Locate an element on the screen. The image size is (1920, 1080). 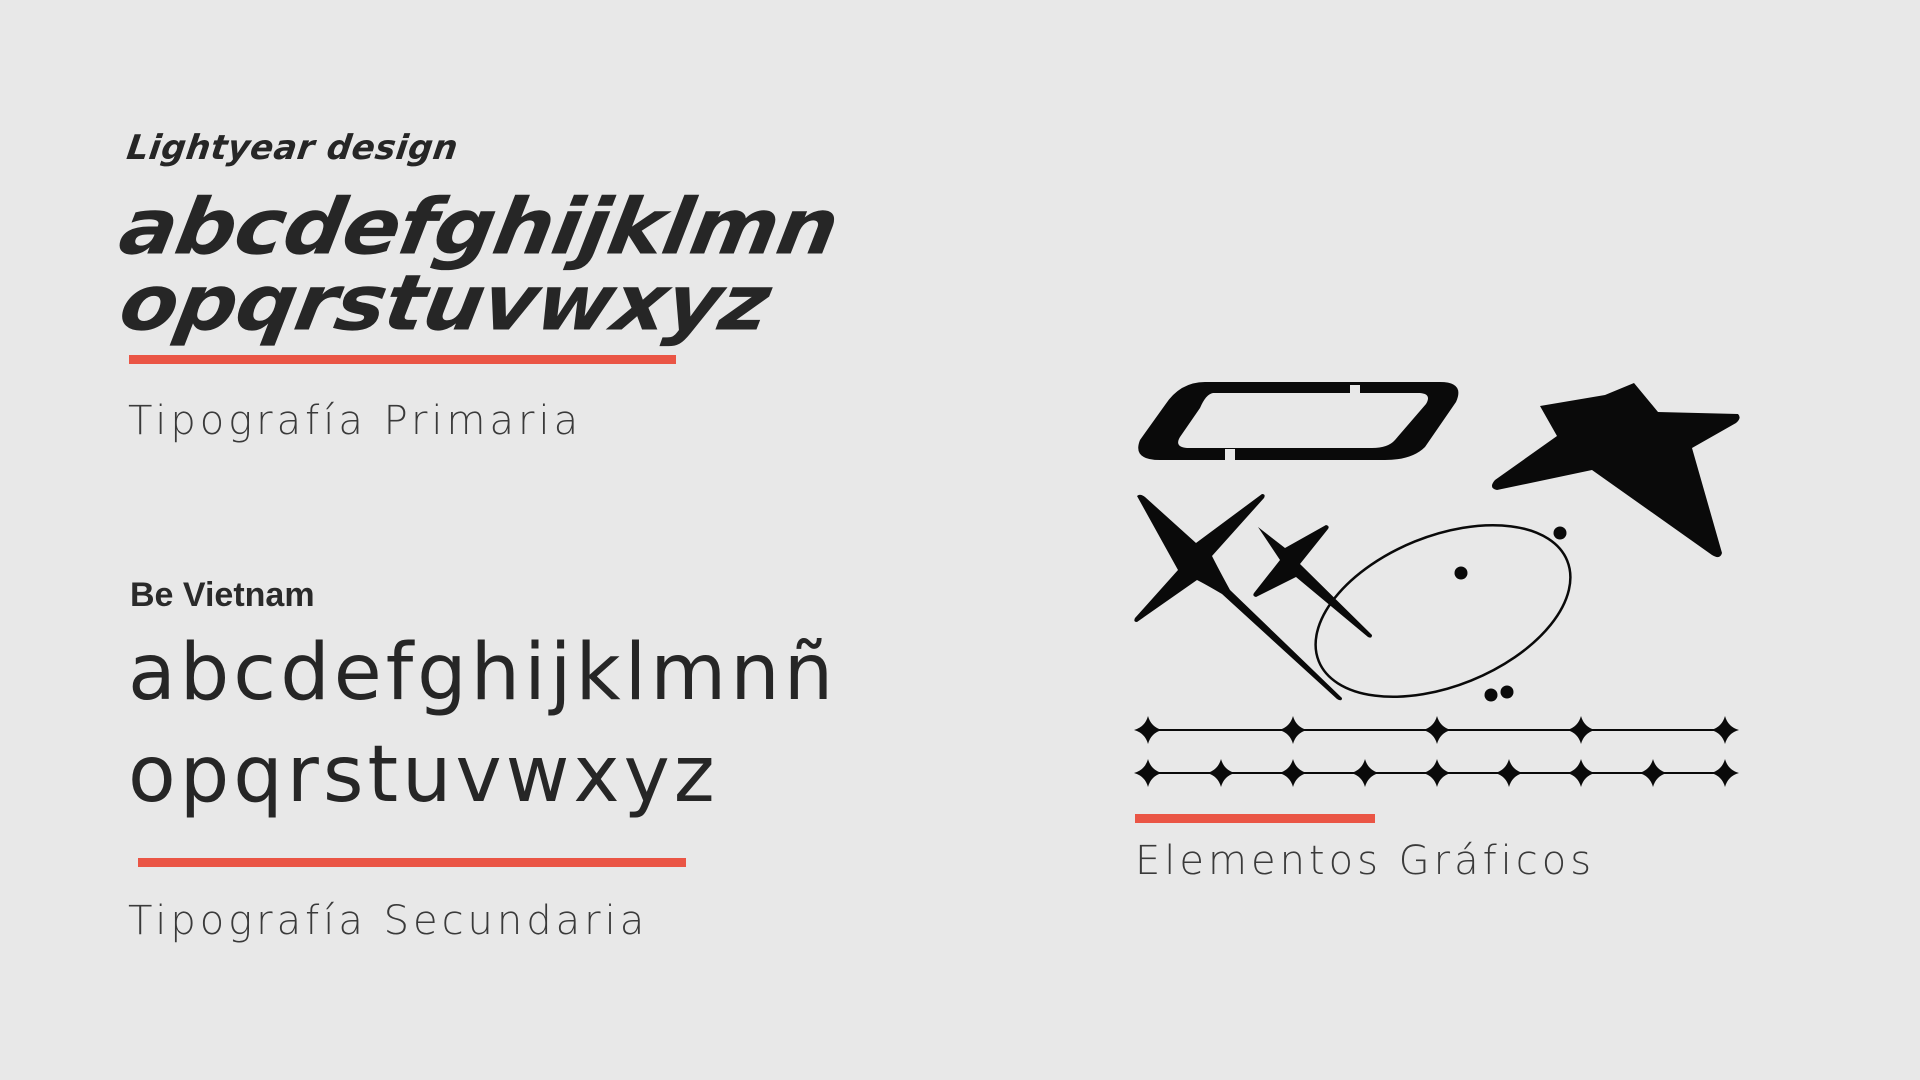
secondary-alphabet-line-1: abcdefghijklmnñ is located at coordinates (483, 673).